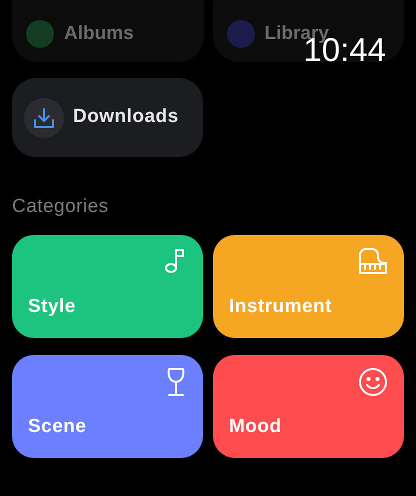  I want to click on music-note-icon, so click(175, 260).